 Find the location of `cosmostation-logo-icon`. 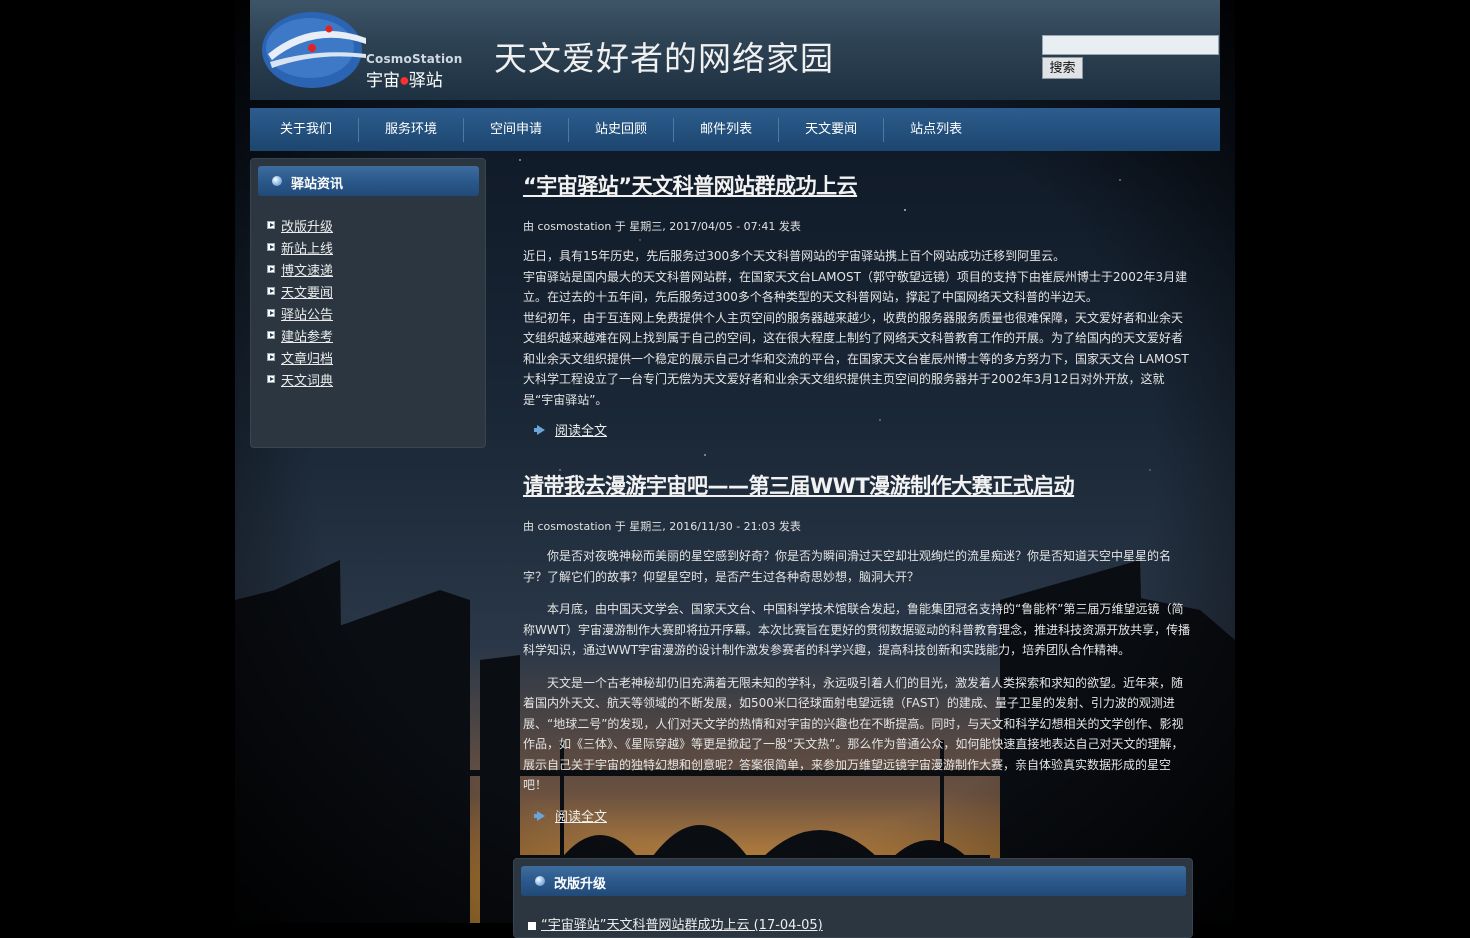

cosmostation-logo-icon is located at coordinates (314, 50).